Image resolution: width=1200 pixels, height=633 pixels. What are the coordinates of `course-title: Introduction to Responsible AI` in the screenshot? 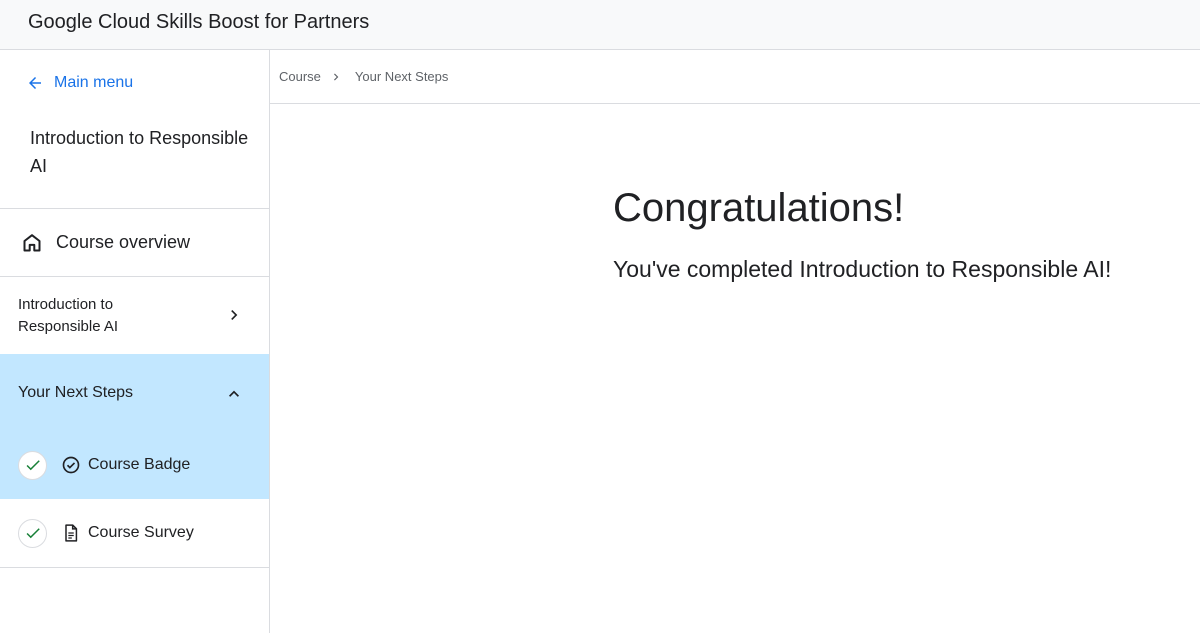 It's located at (139, 152).